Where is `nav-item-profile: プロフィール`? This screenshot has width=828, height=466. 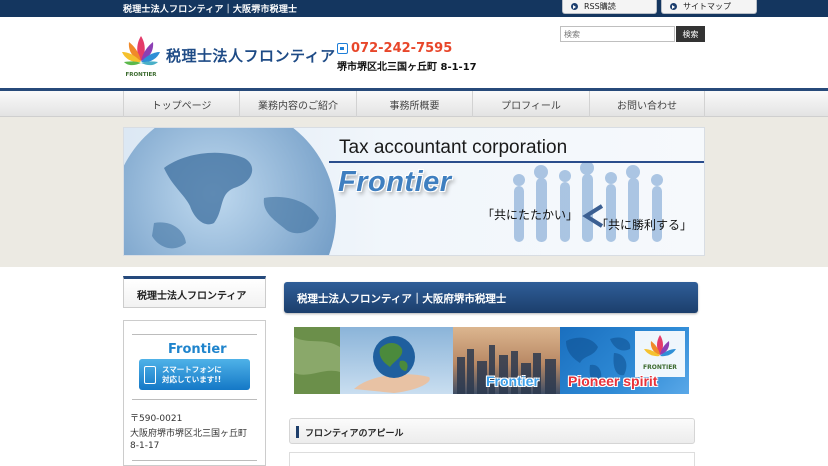
nav-item-profile: プロフィール is located at coordinates (530, 104).